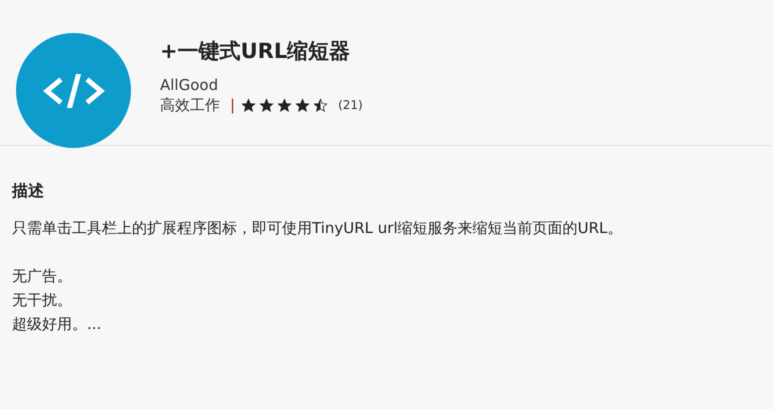 This screenshot has width=773, height=409. What do you see at coordinates (42, 300) in the screenshot?
I see `description-line: 无干扰。` at bounding box center [42, 300].